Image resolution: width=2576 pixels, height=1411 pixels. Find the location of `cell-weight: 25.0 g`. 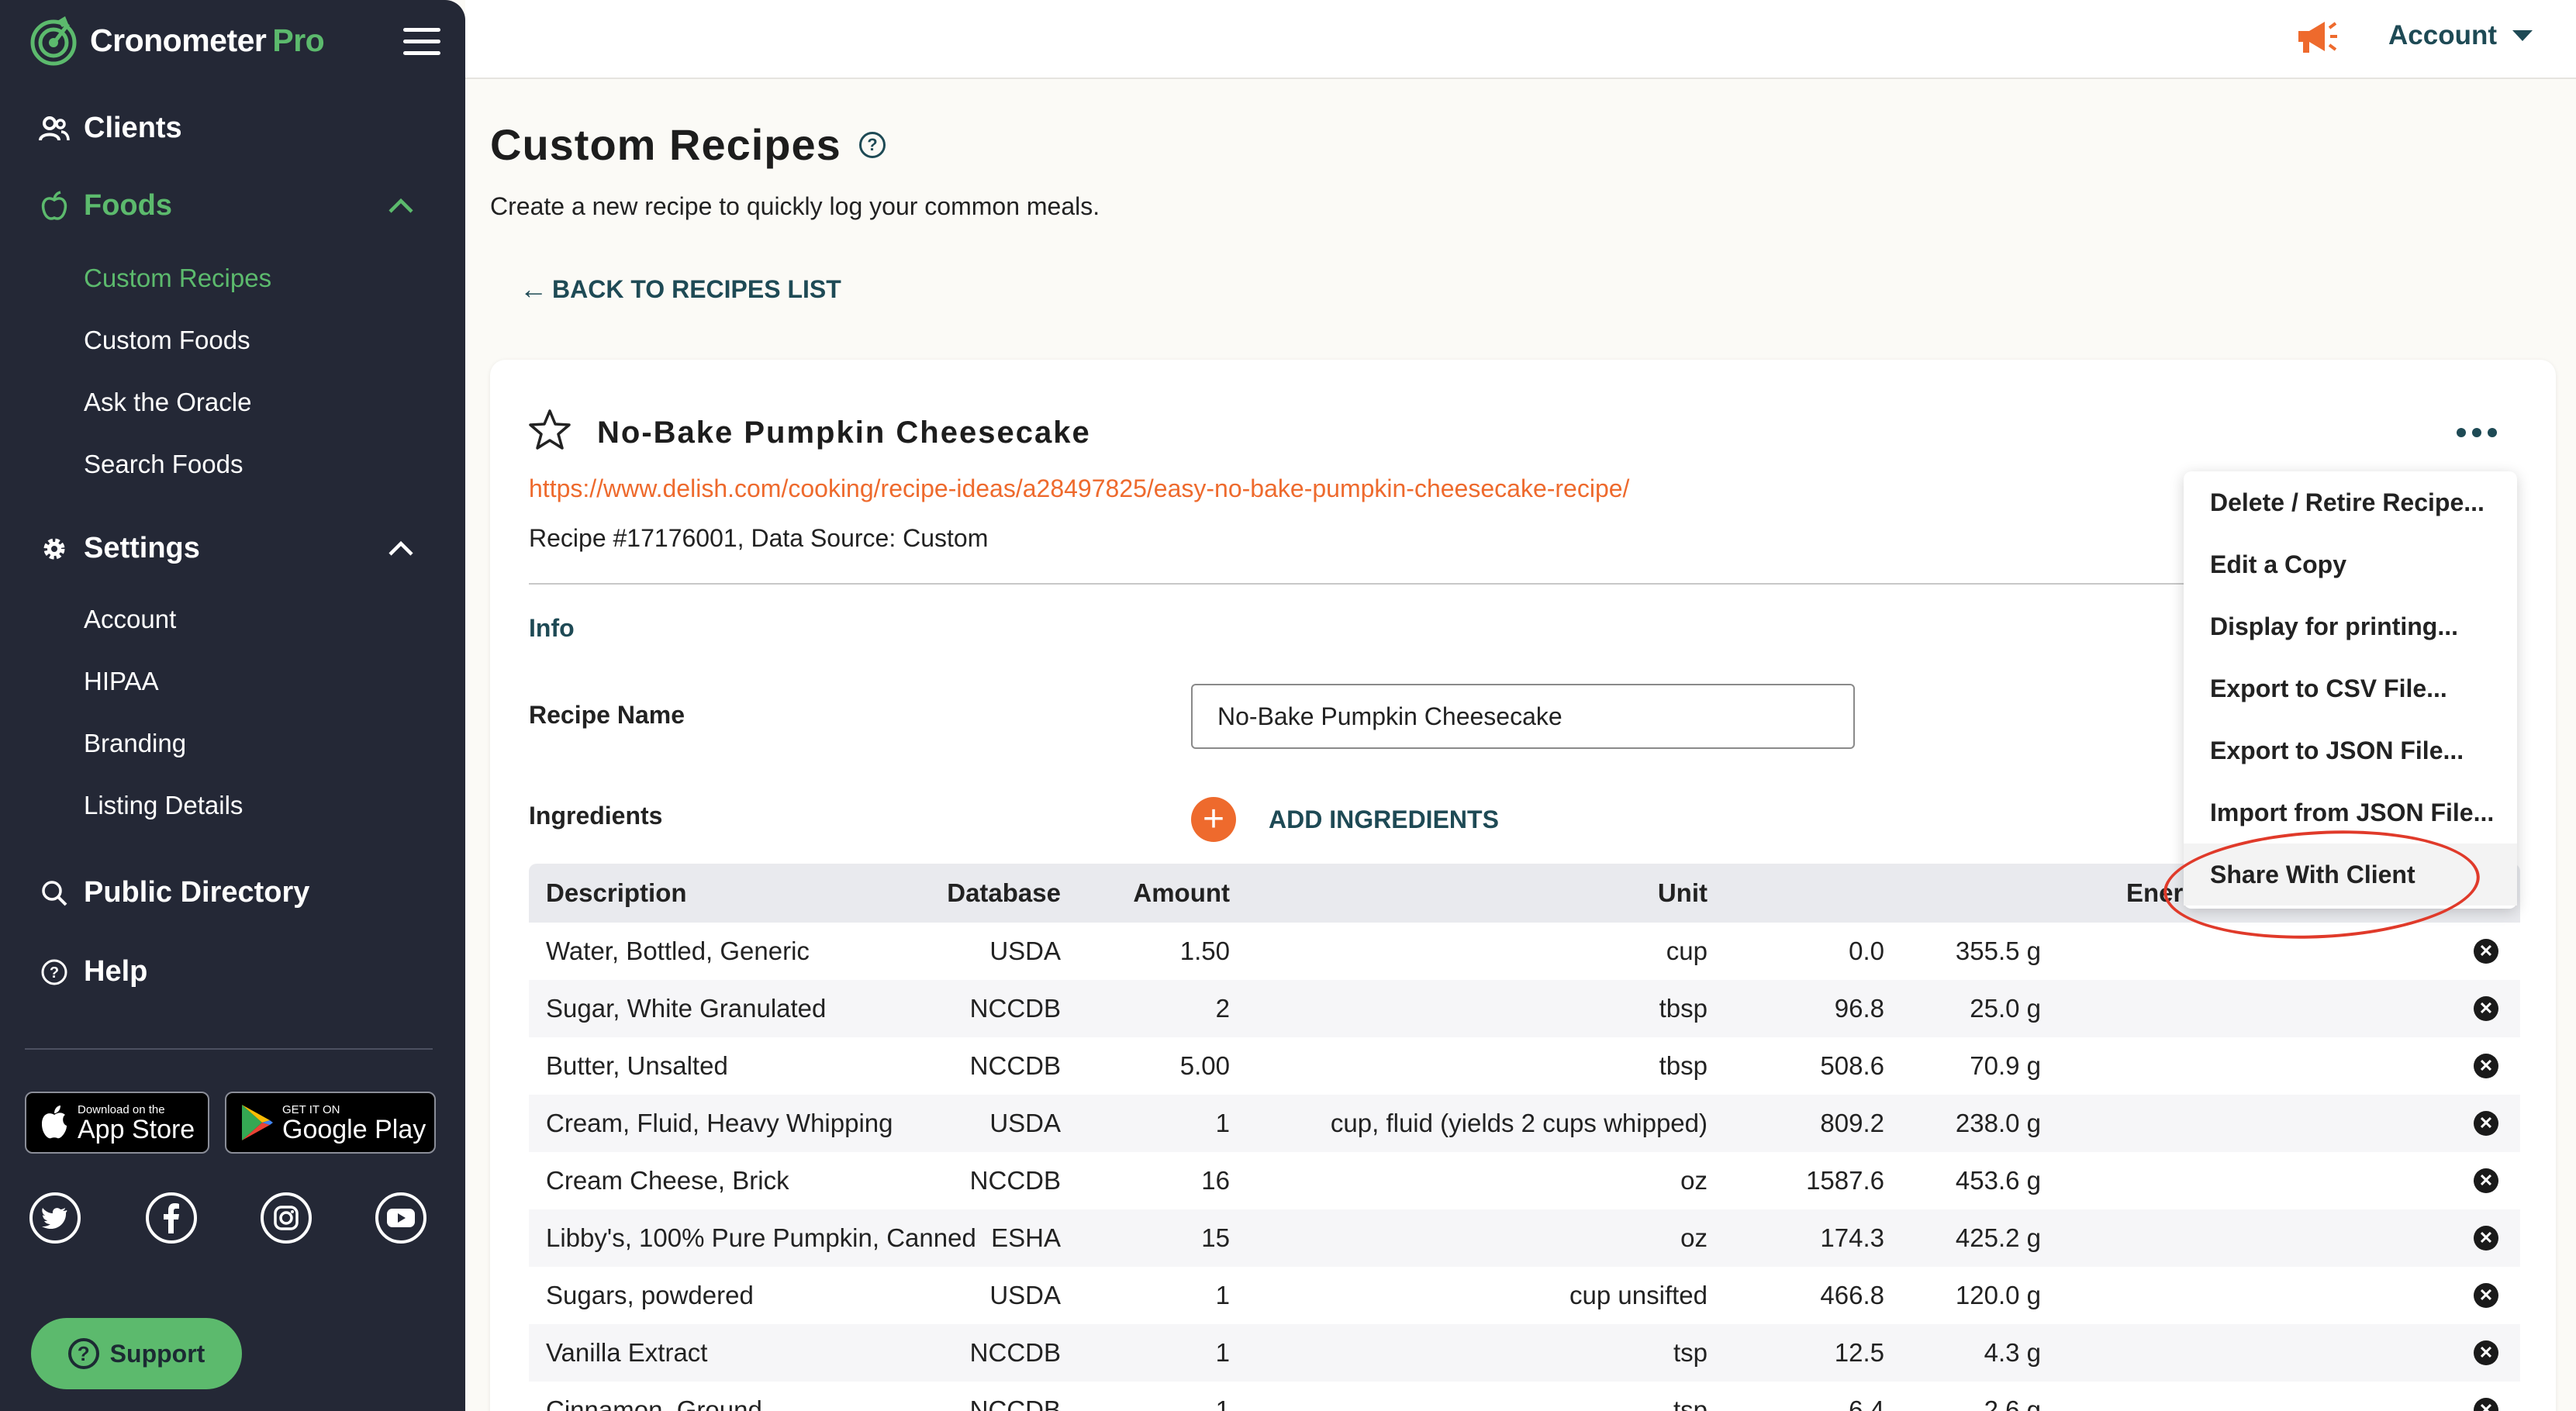

cell-weight: 25.0 g is located at coordinates (2005, 1008).